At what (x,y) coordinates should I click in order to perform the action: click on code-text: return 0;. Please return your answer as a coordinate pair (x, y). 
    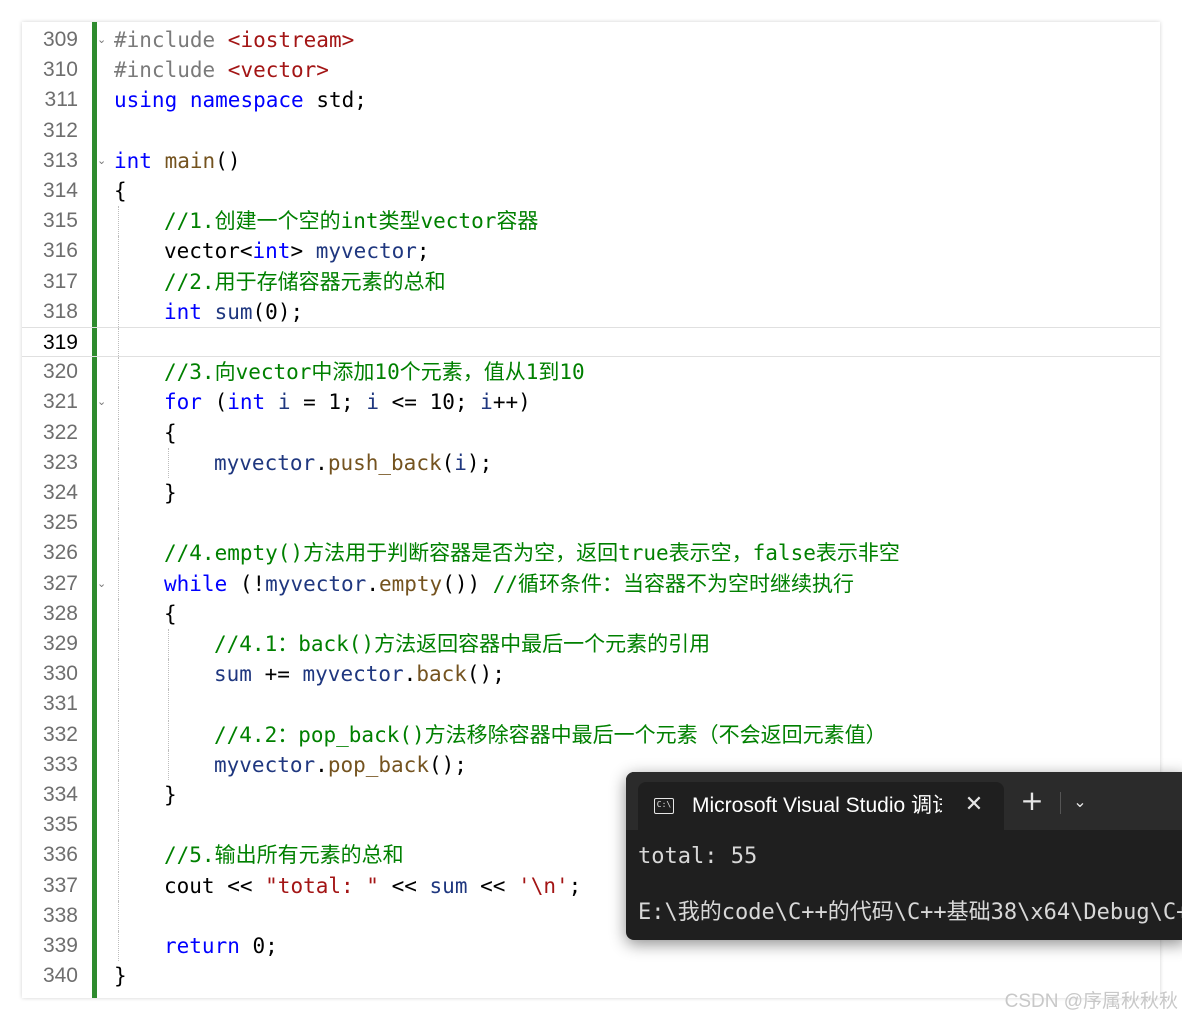
    Looking at the image, I should click on (221, 946).